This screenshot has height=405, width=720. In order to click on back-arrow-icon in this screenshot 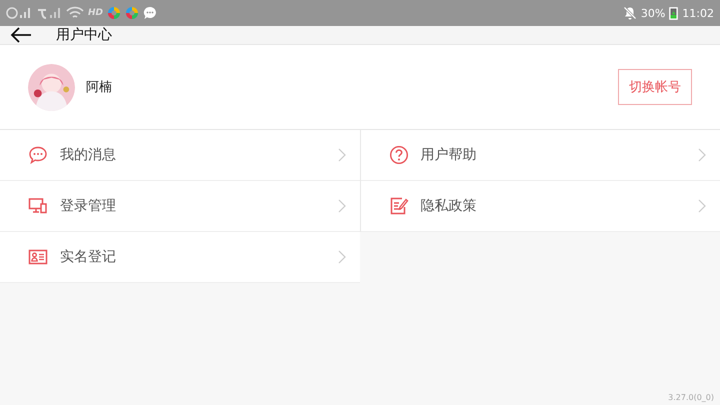, I will do `click(21, 35)`.